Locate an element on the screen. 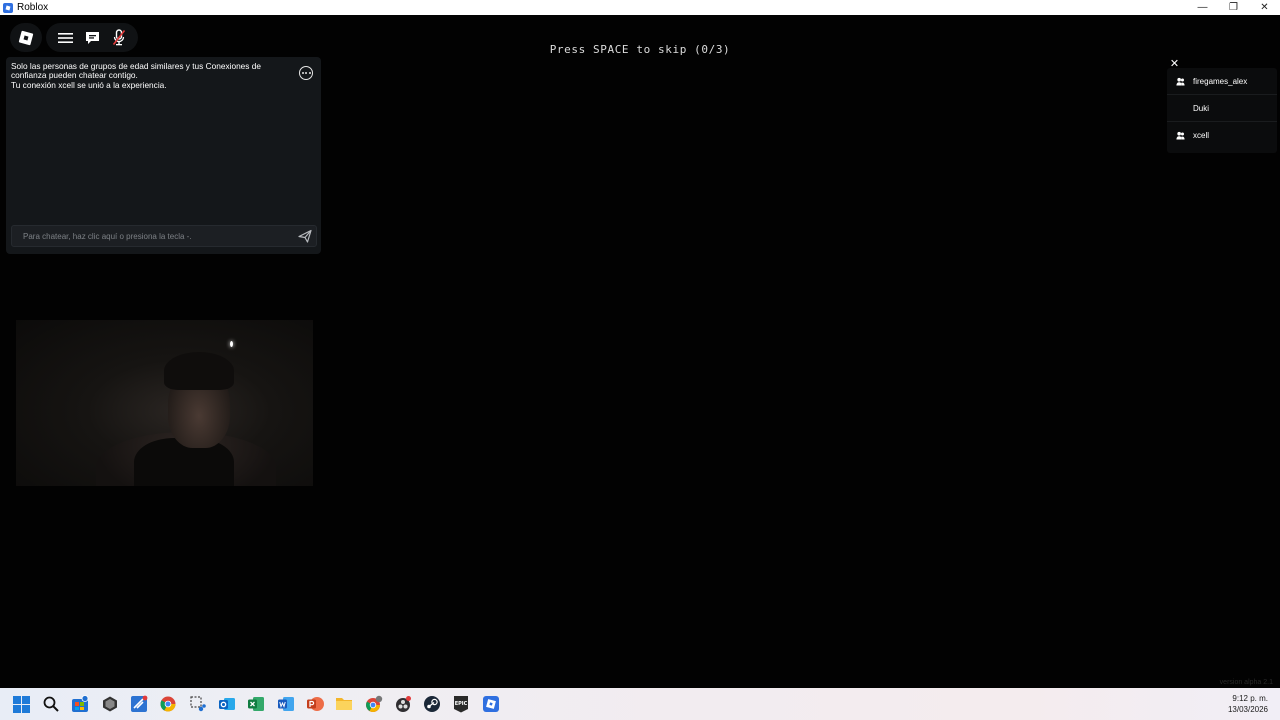 The image size is (1280, 720). roblox-taskbar-icon is located at coordinates (491, 704).